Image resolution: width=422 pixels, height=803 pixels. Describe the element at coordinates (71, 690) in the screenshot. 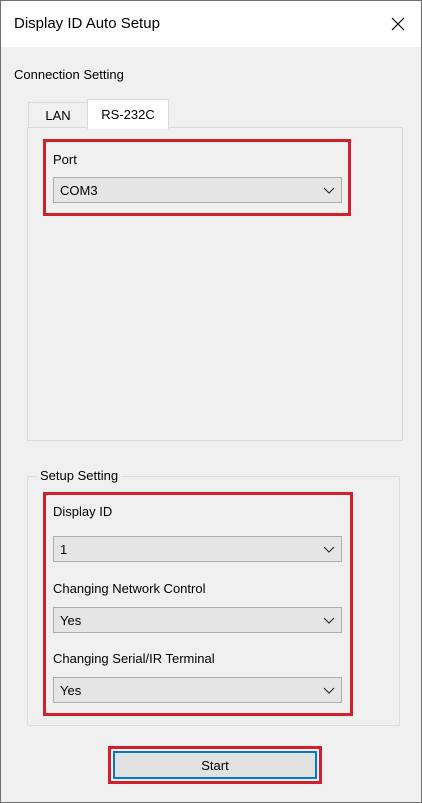

I see `serial-ir-value: Yes` at that location.